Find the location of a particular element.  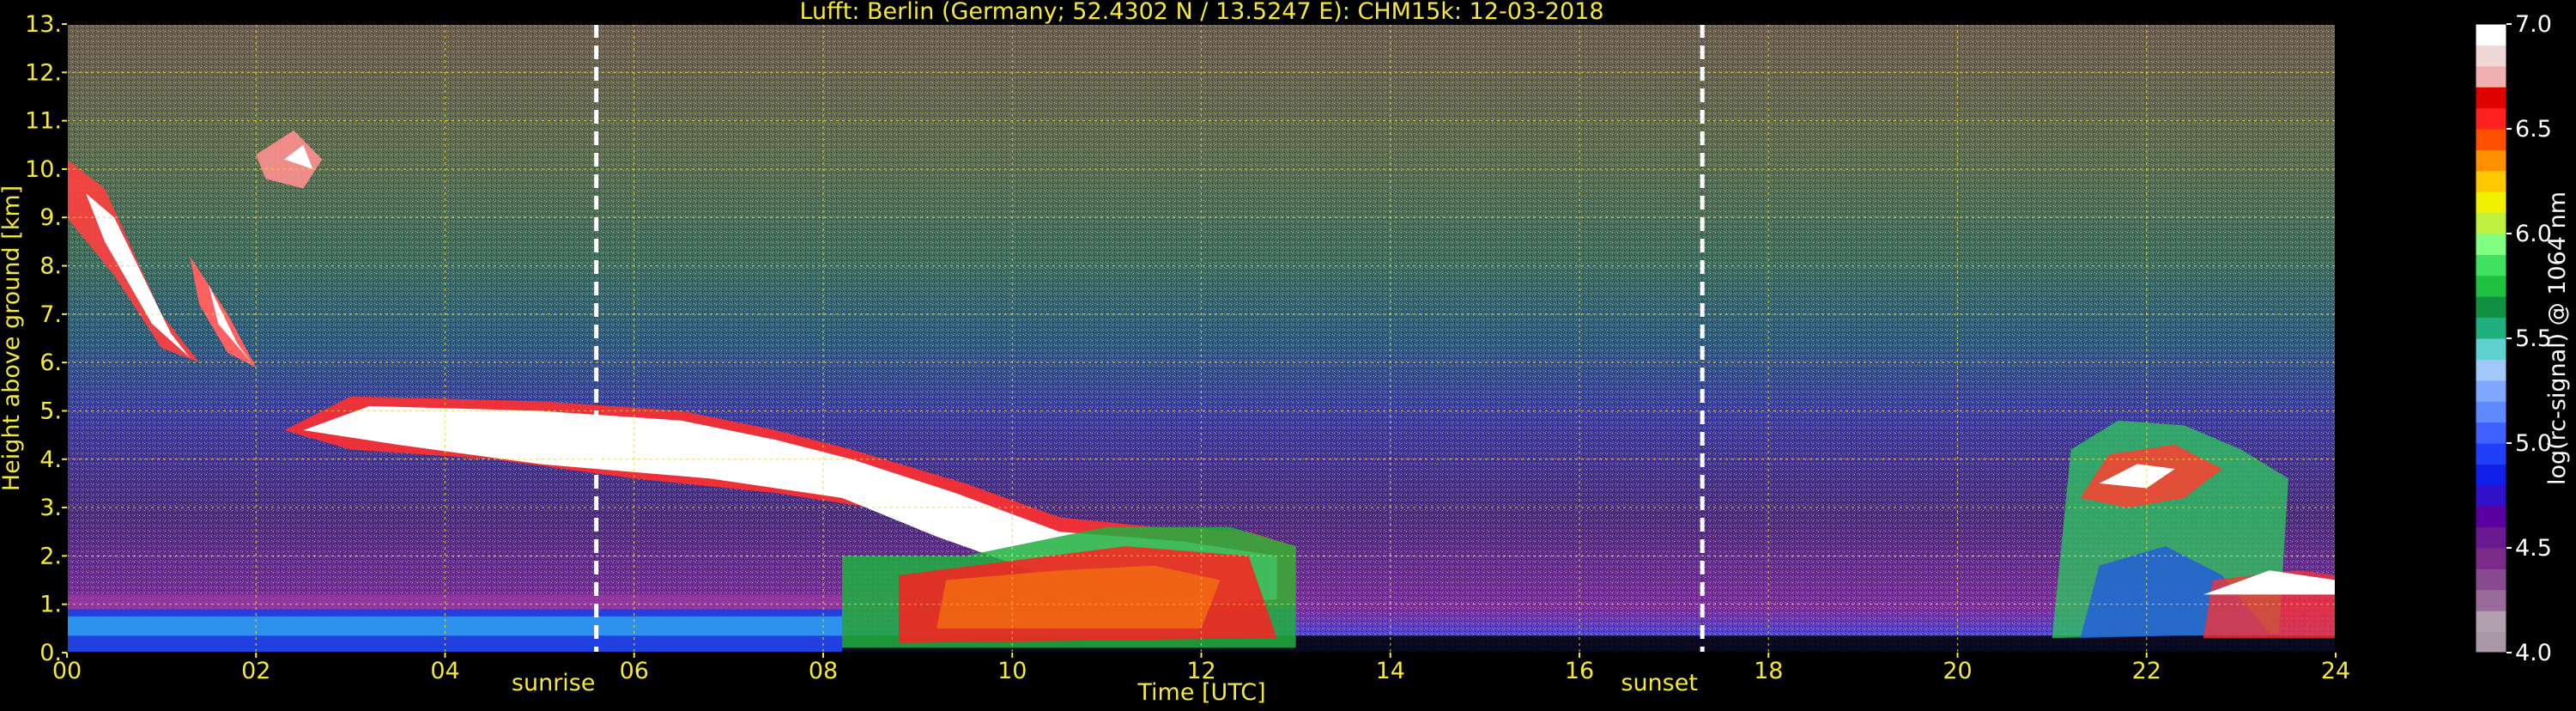

x-tick-label: 02 is located at coordinates (255, 671).